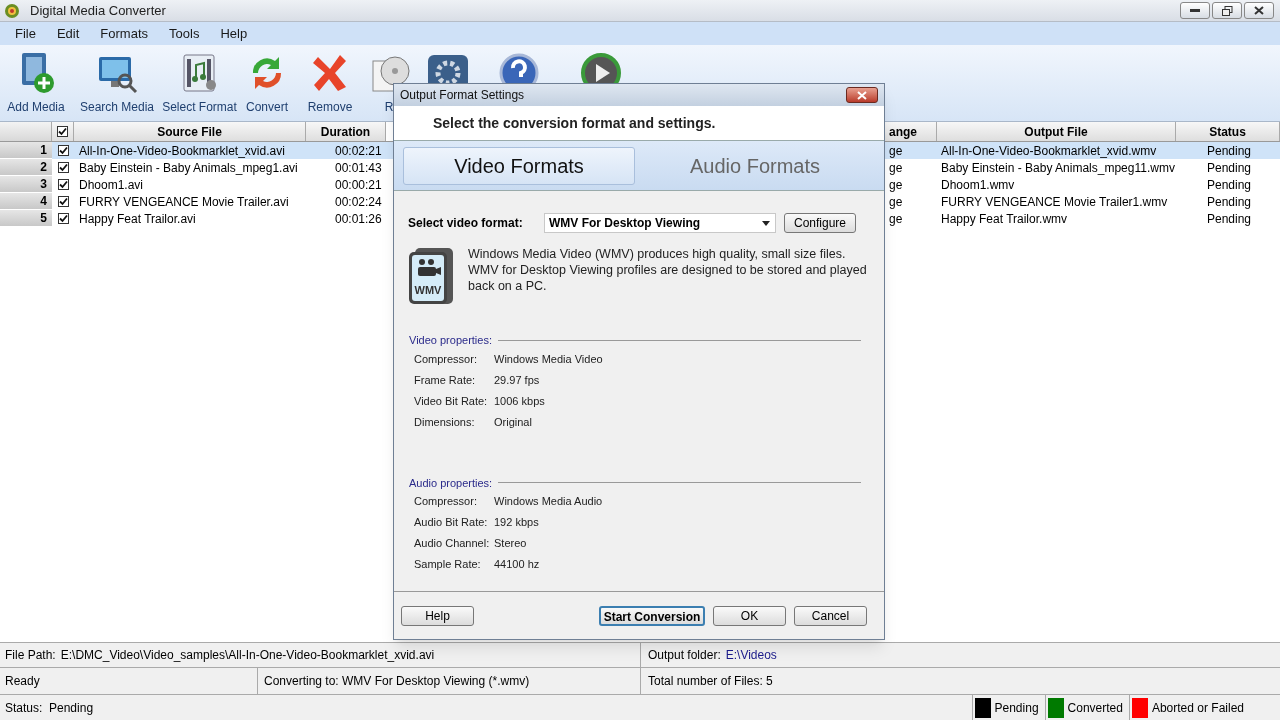 This screenshot has width=1280, height=720. I want to click on table-cell-text: Happy Feat Trailor.avi, so click(137, 219).